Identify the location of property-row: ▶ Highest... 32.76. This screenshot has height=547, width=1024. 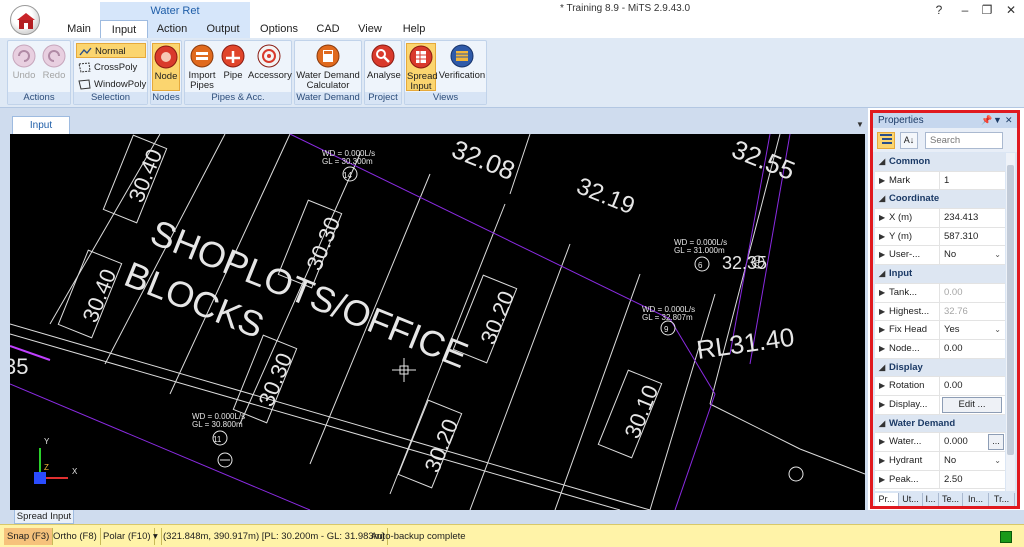
(940, 312).